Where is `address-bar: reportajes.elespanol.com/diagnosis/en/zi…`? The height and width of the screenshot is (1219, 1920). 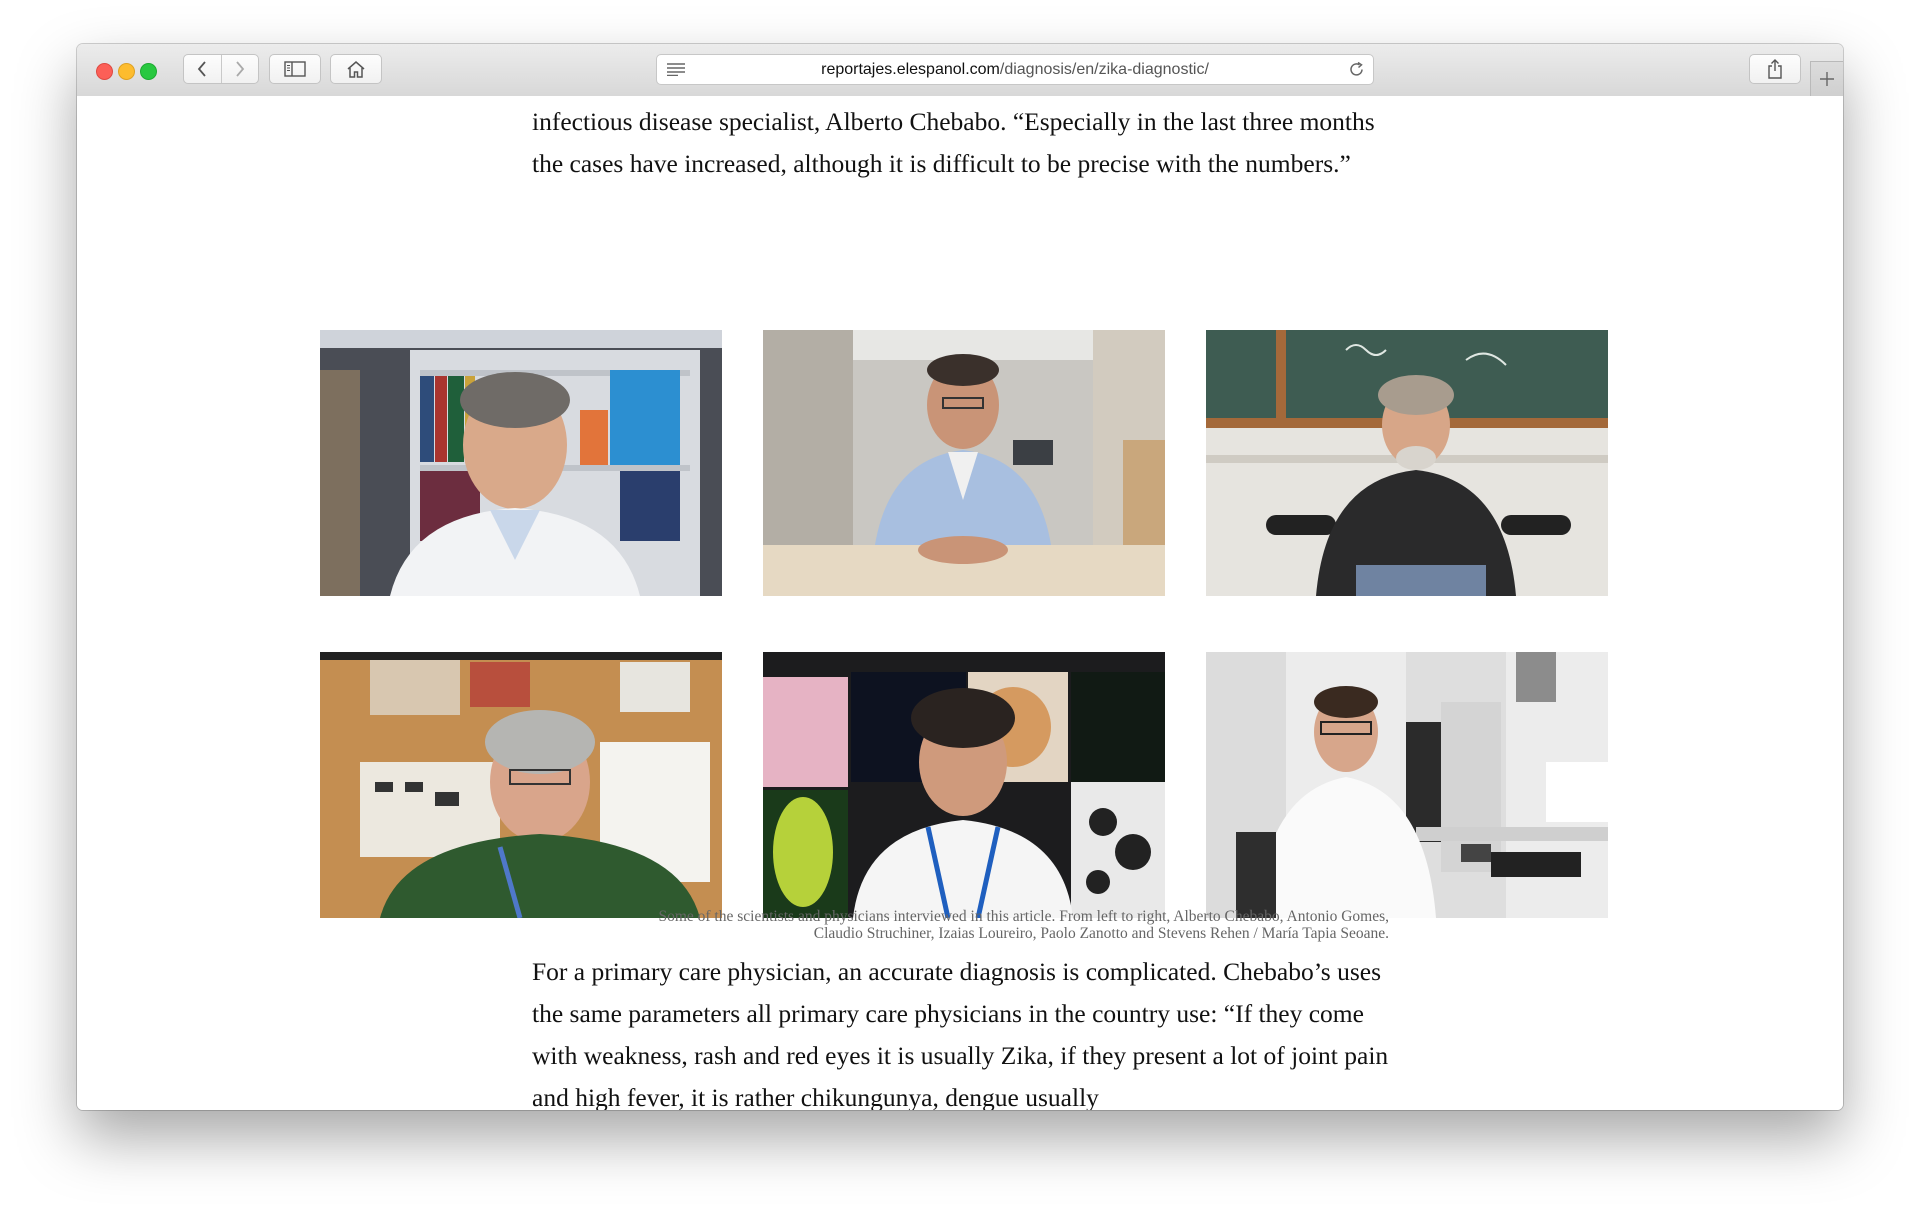 address-bar: reportajes.elespanol.com/diagnosis/en/zi… is located at coordinates (1015, 69).